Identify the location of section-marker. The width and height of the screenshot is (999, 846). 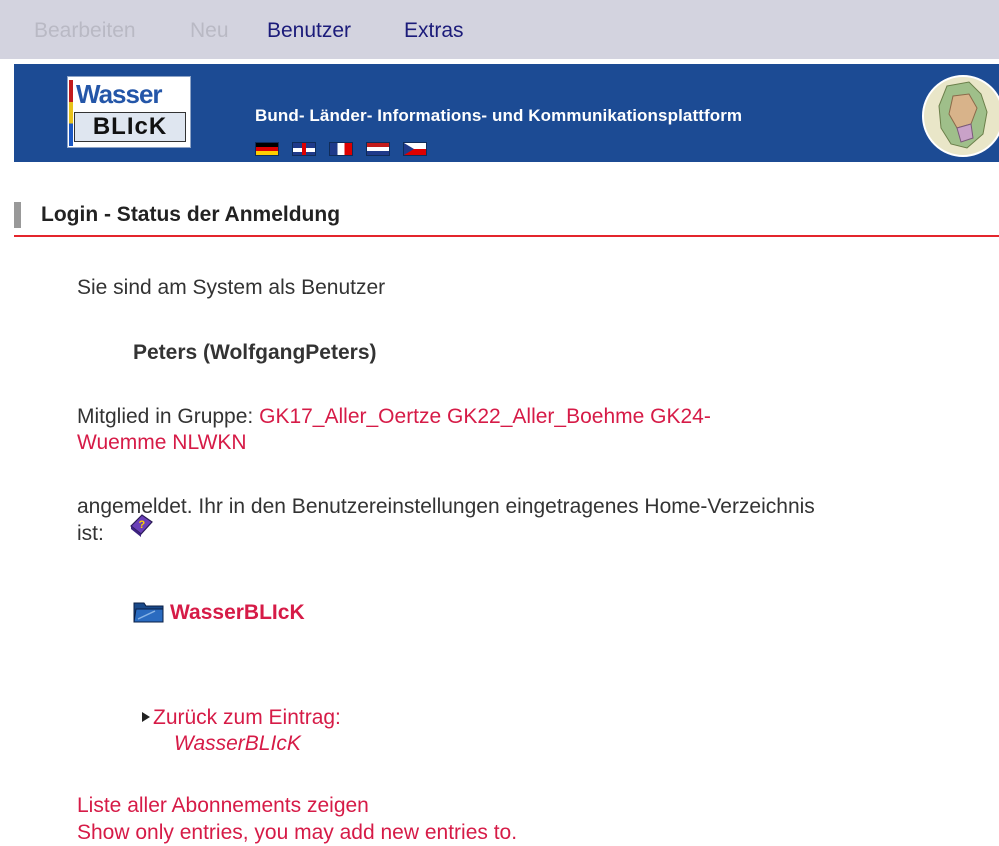
(17, 215).